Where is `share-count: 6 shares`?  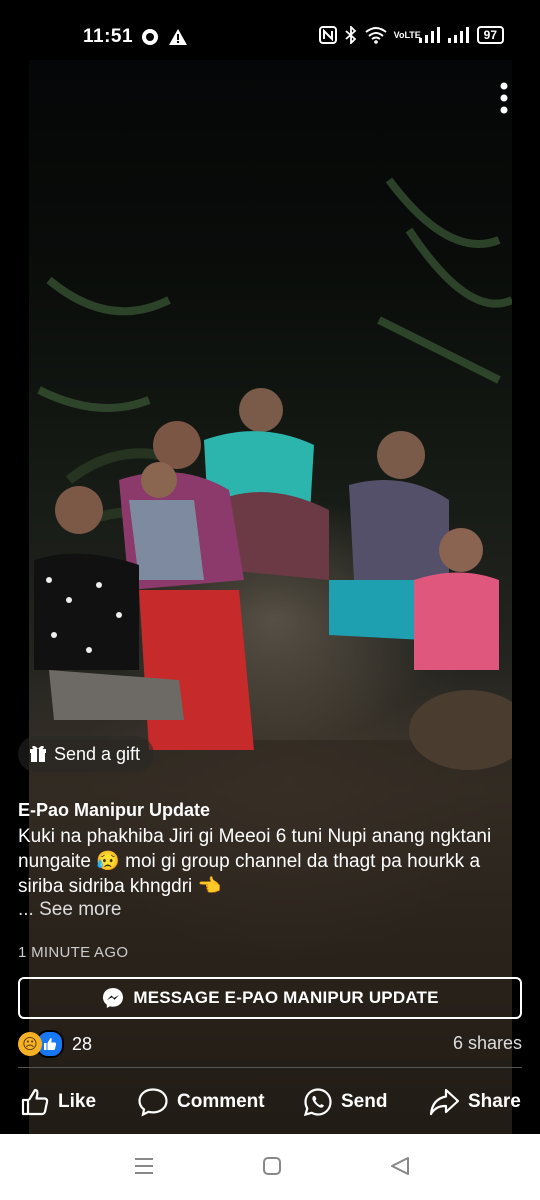
share-count: 6 shares is located at coordinates (487, 1043).